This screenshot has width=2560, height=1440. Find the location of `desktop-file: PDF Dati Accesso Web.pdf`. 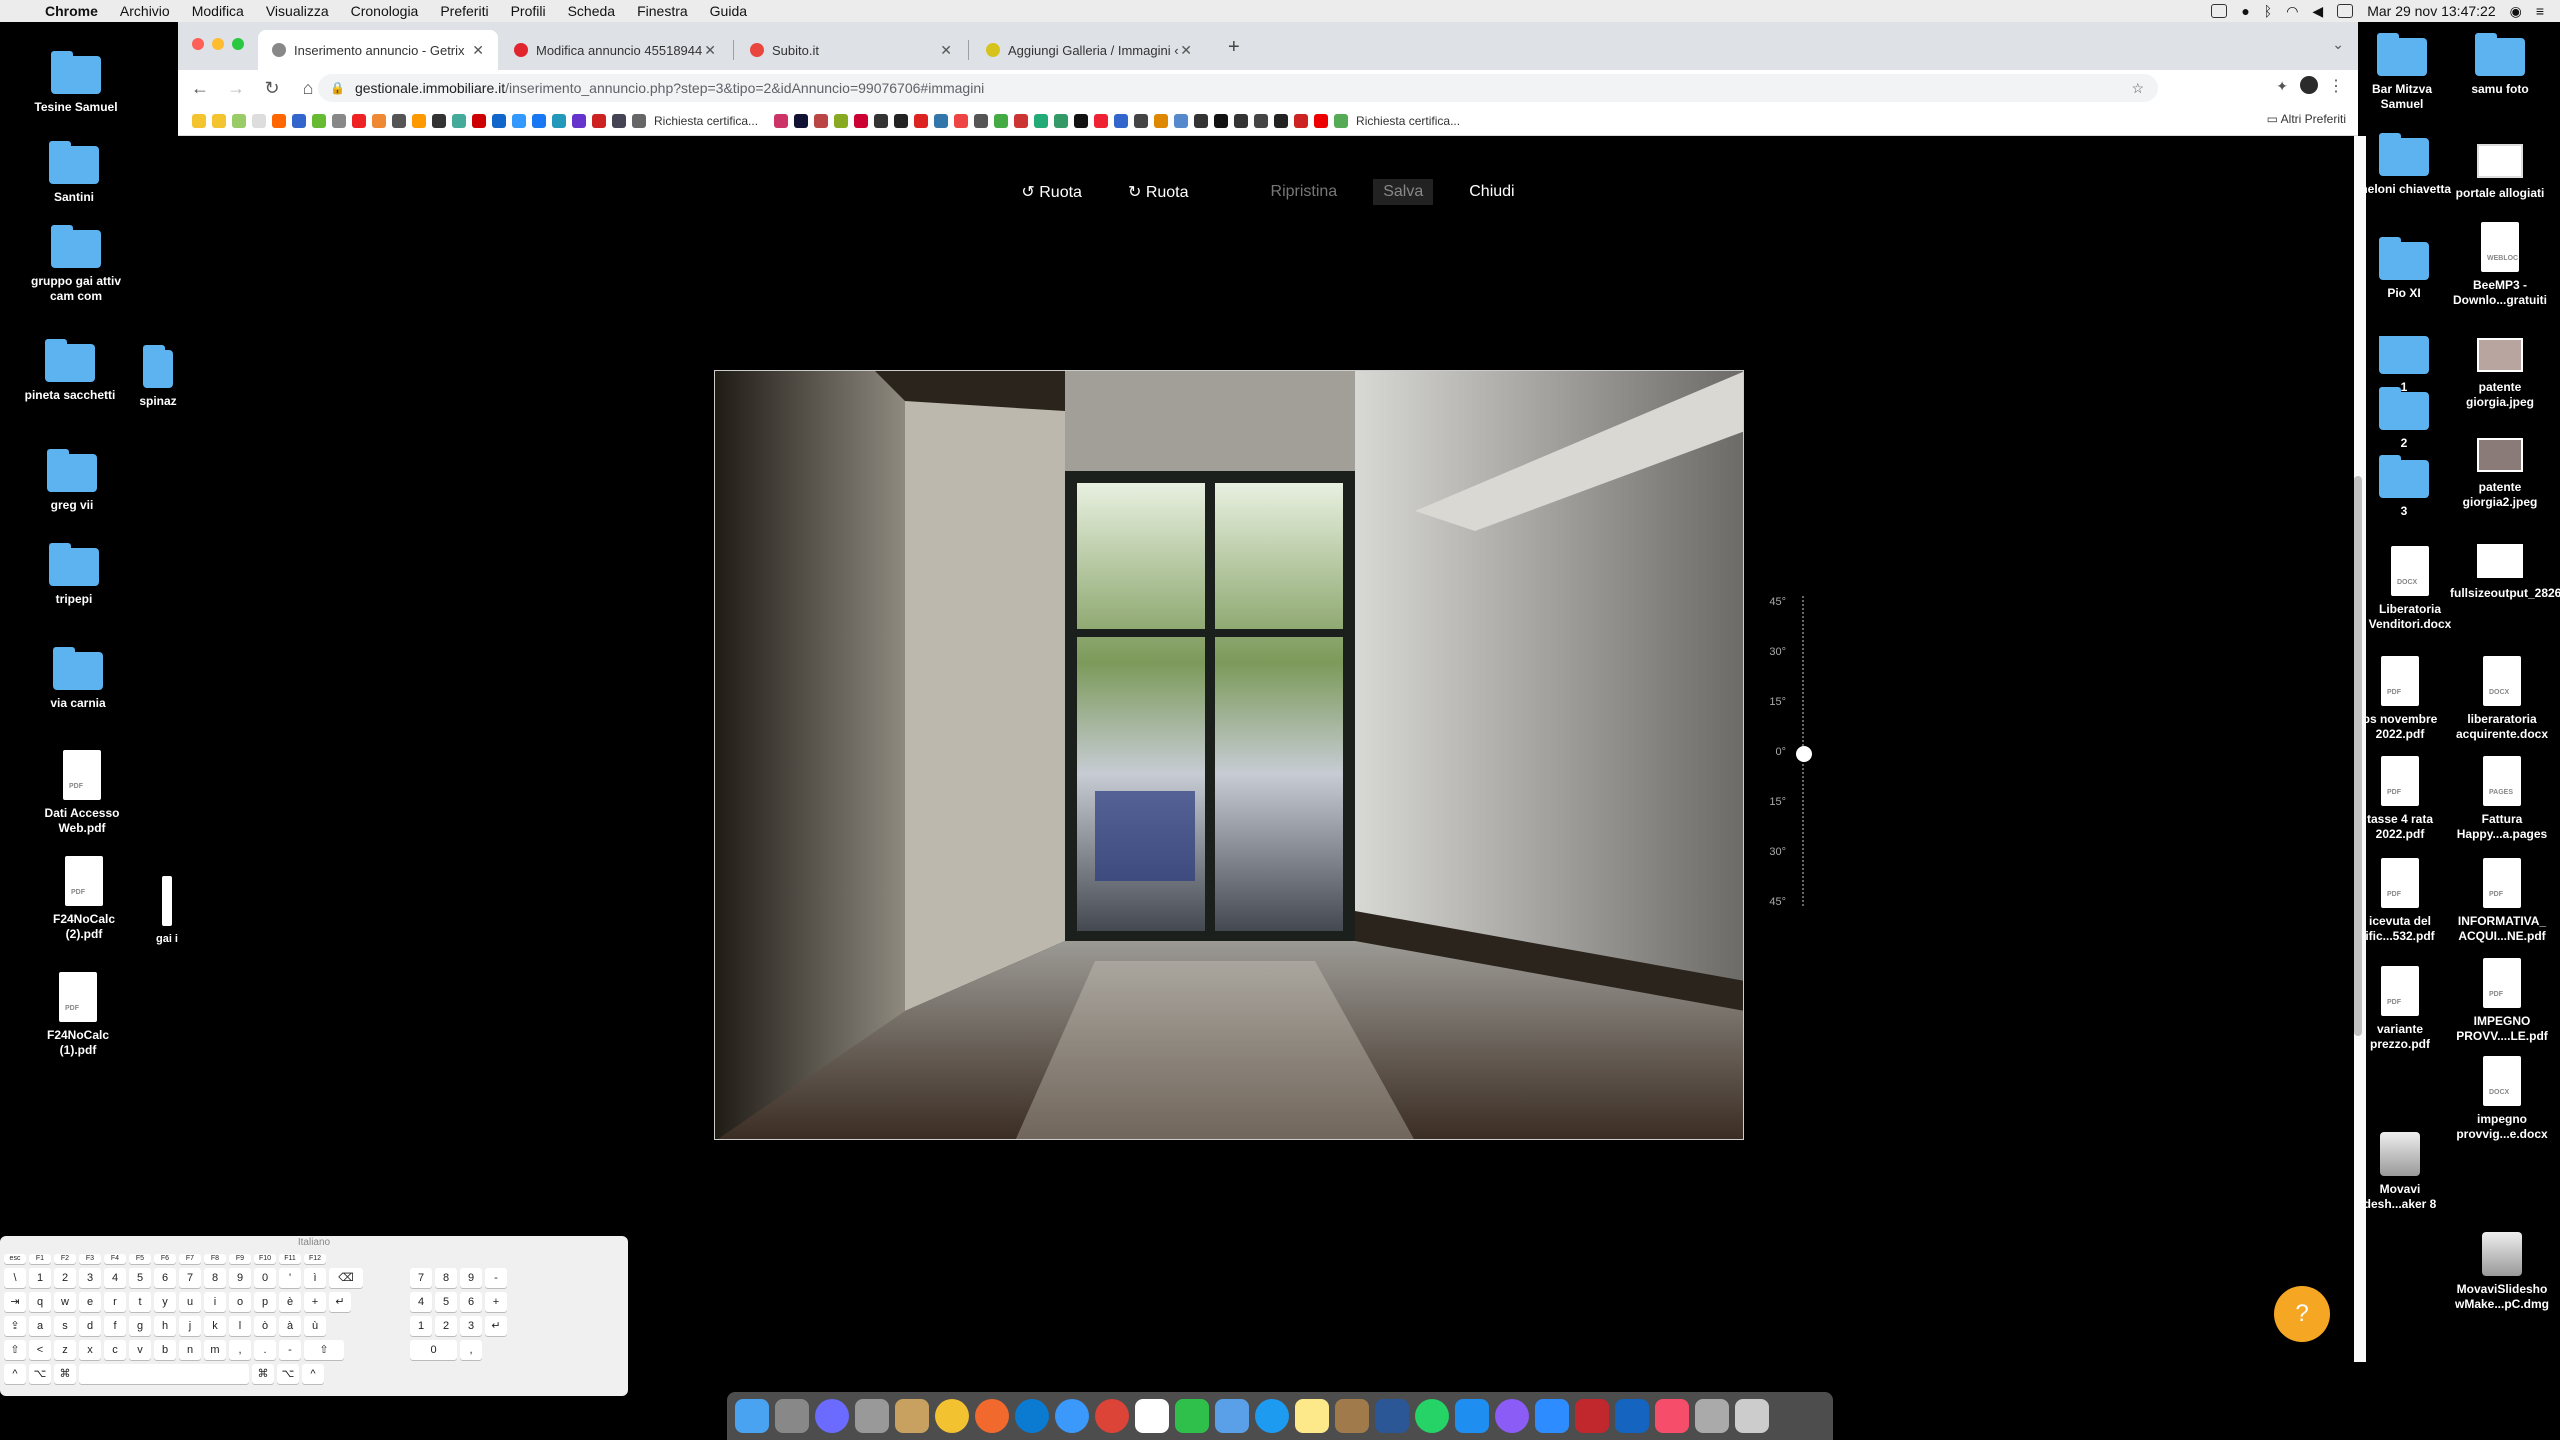

desktop-file: PDF Dati Accesso Web.pdf is located at coordinates (82, 793).